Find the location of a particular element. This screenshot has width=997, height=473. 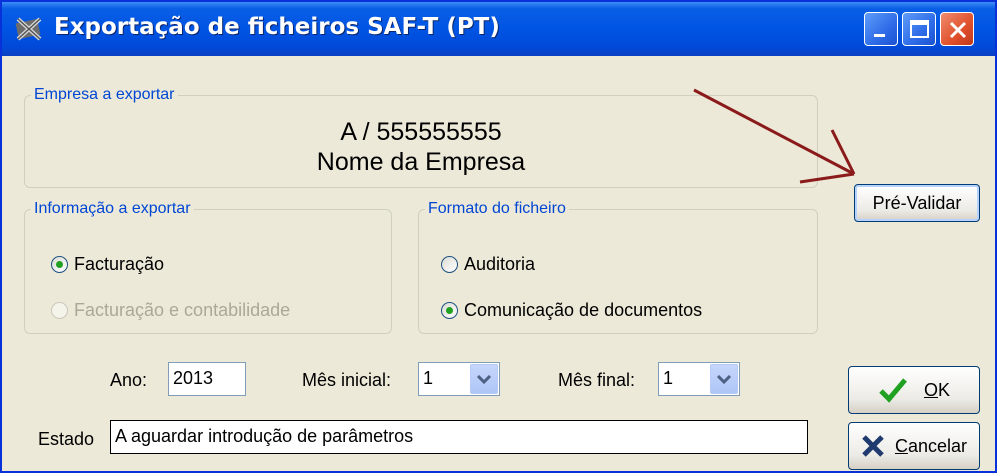

format-group-legend: Formato do ficheiro is located at coordinates (497, 208).